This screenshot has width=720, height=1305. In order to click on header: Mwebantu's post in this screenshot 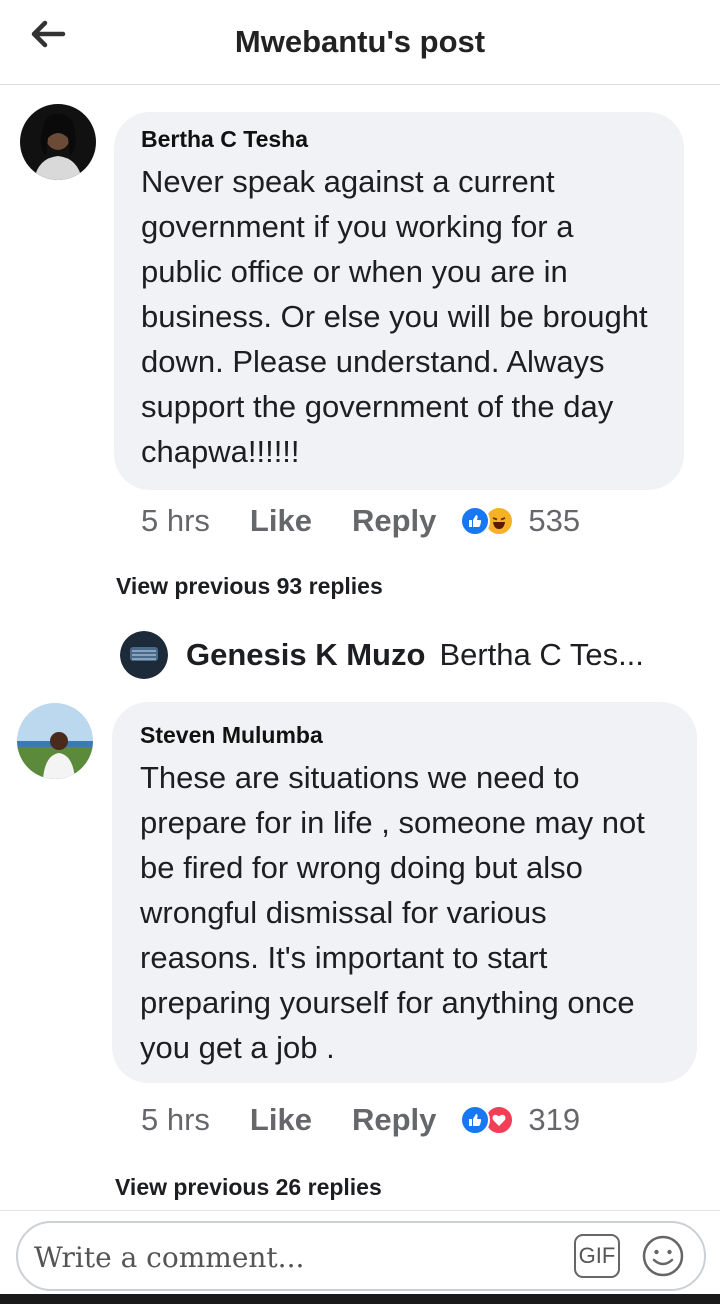, I will do `click(360, 42)`.